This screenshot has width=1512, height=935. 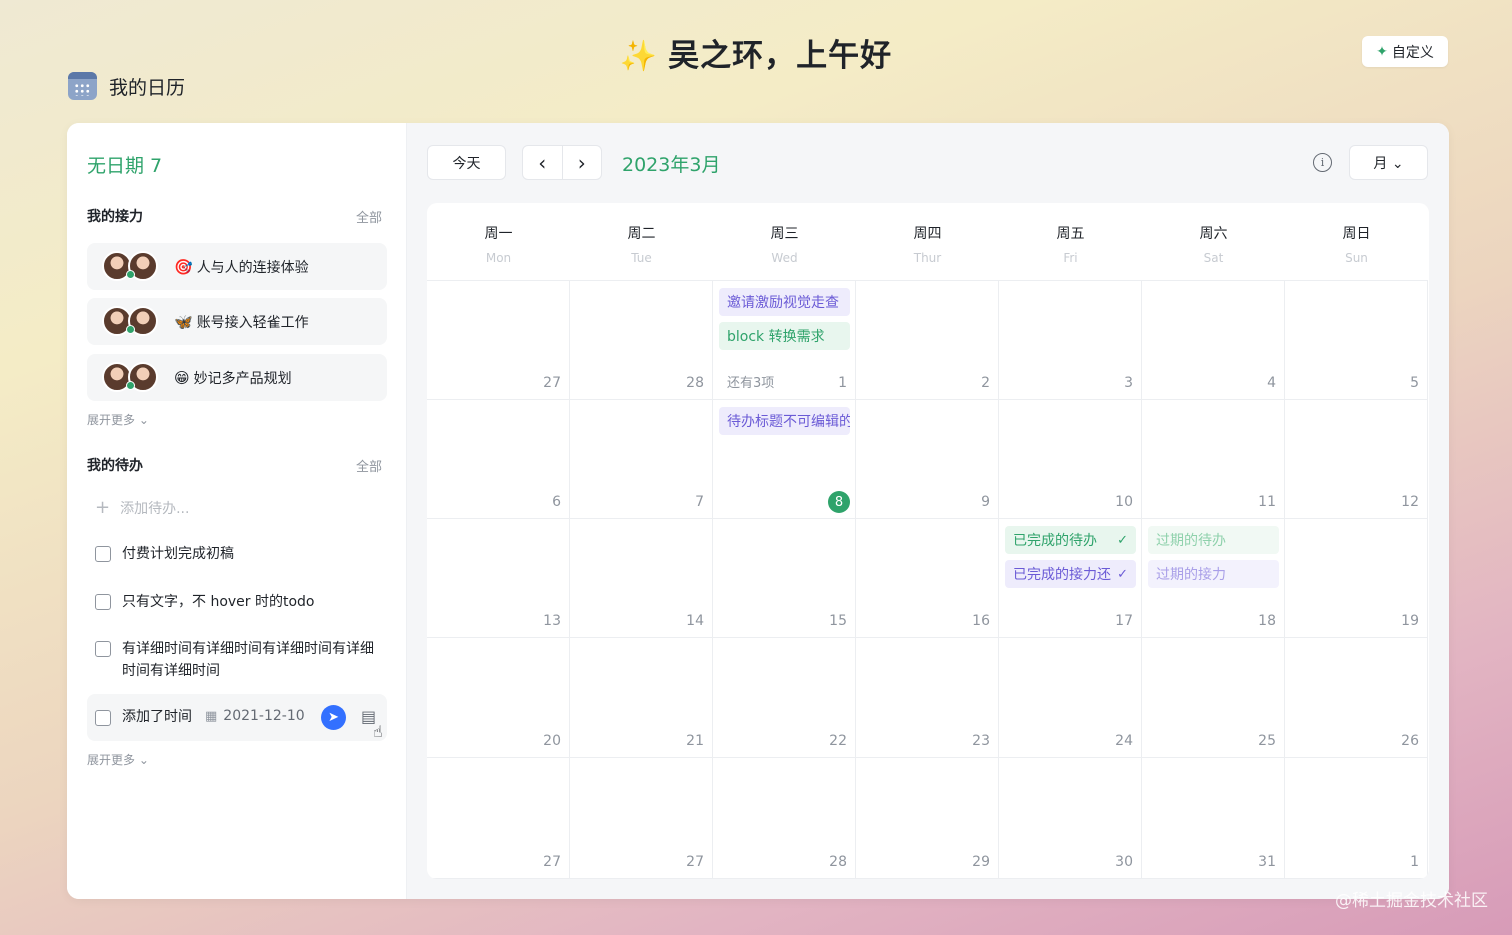 I want to click on target-emoji-icon: 🎯, so click(x=183, y=266).